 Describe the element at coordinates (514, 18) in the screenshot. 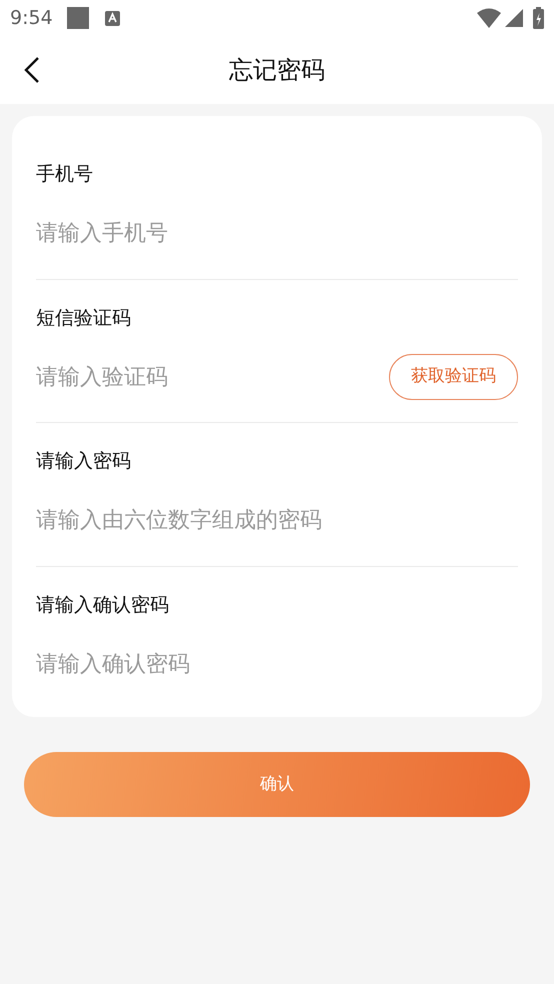

I see `signal-icon` at that location.